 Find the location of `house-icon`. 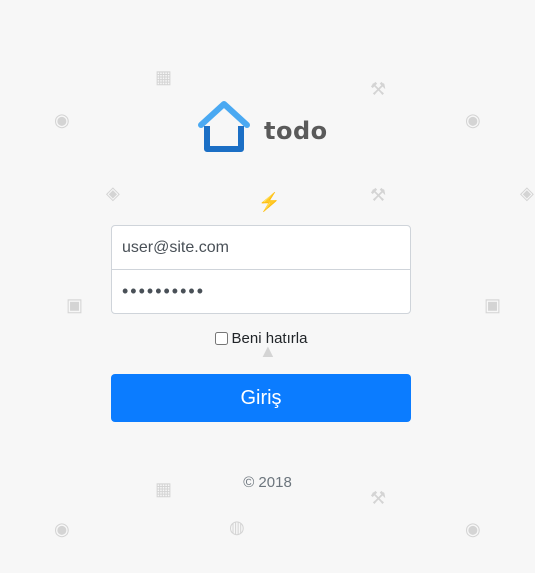

house-icon is located at coordinates (224, 126).